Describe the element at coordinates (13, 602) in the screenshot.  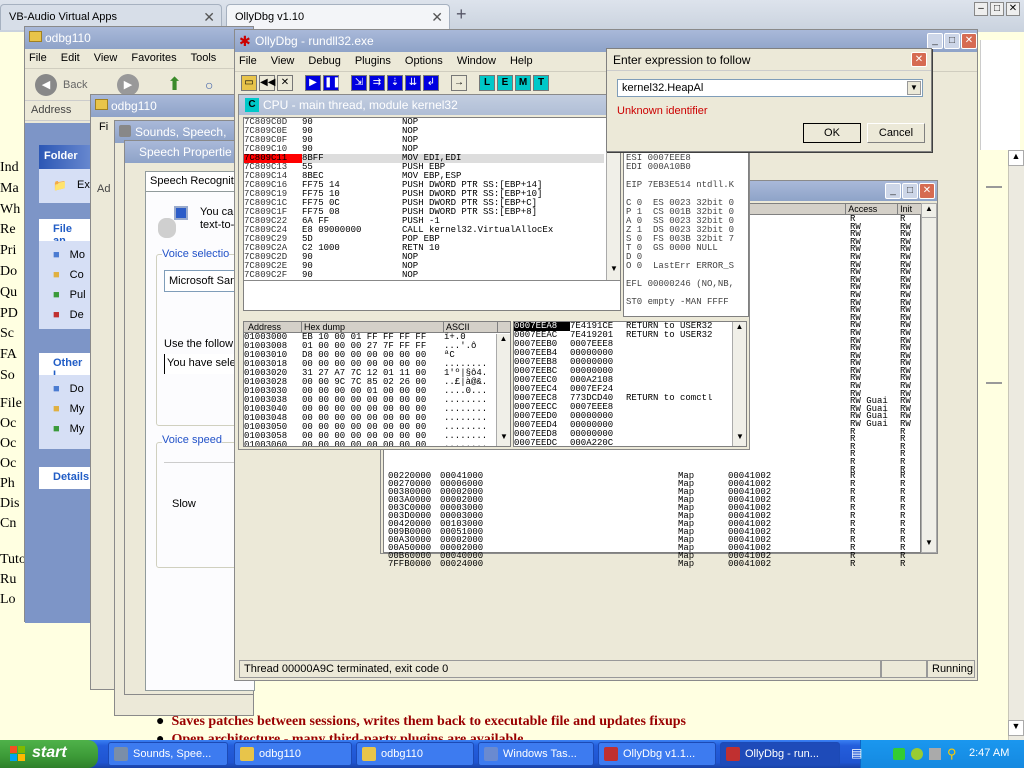
I see `page-link: Lo` at that location.